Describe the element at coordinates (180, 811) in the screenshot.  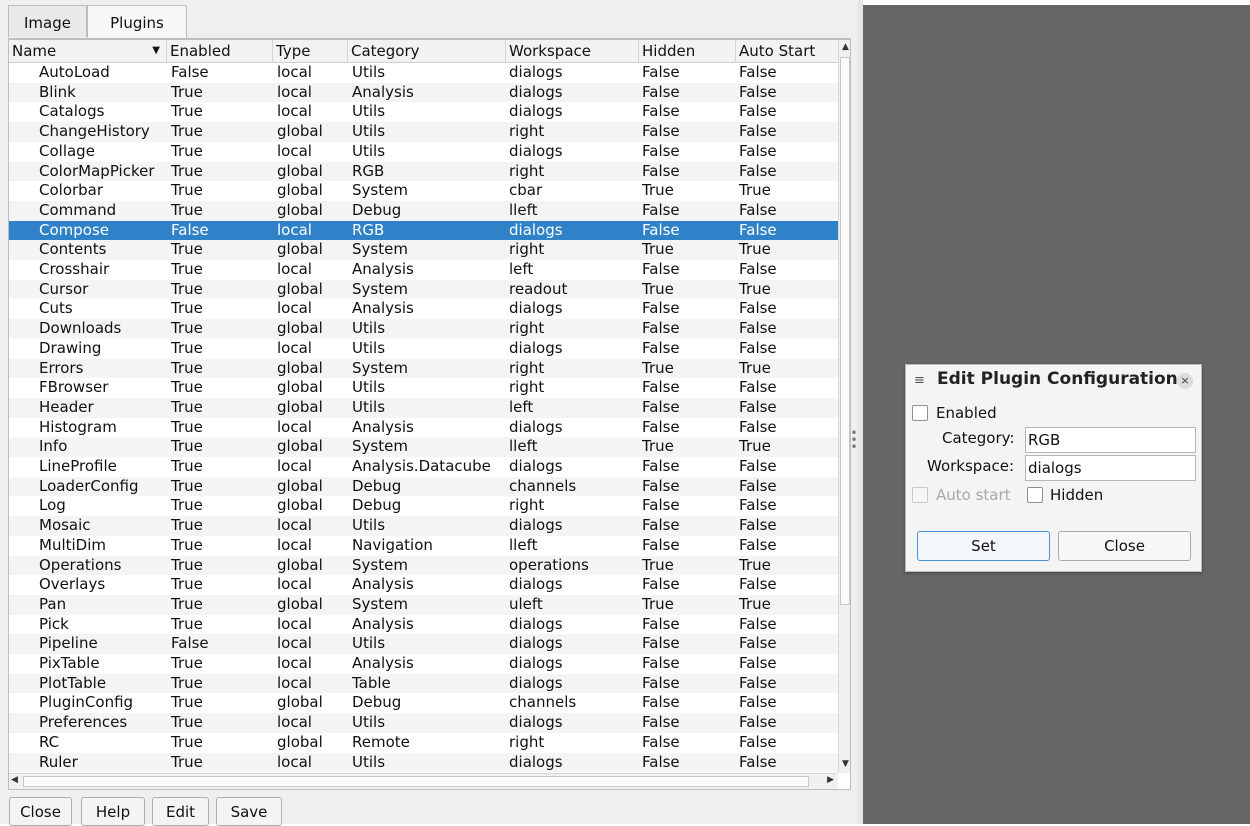
I see `edit-button: Edit` at that location.